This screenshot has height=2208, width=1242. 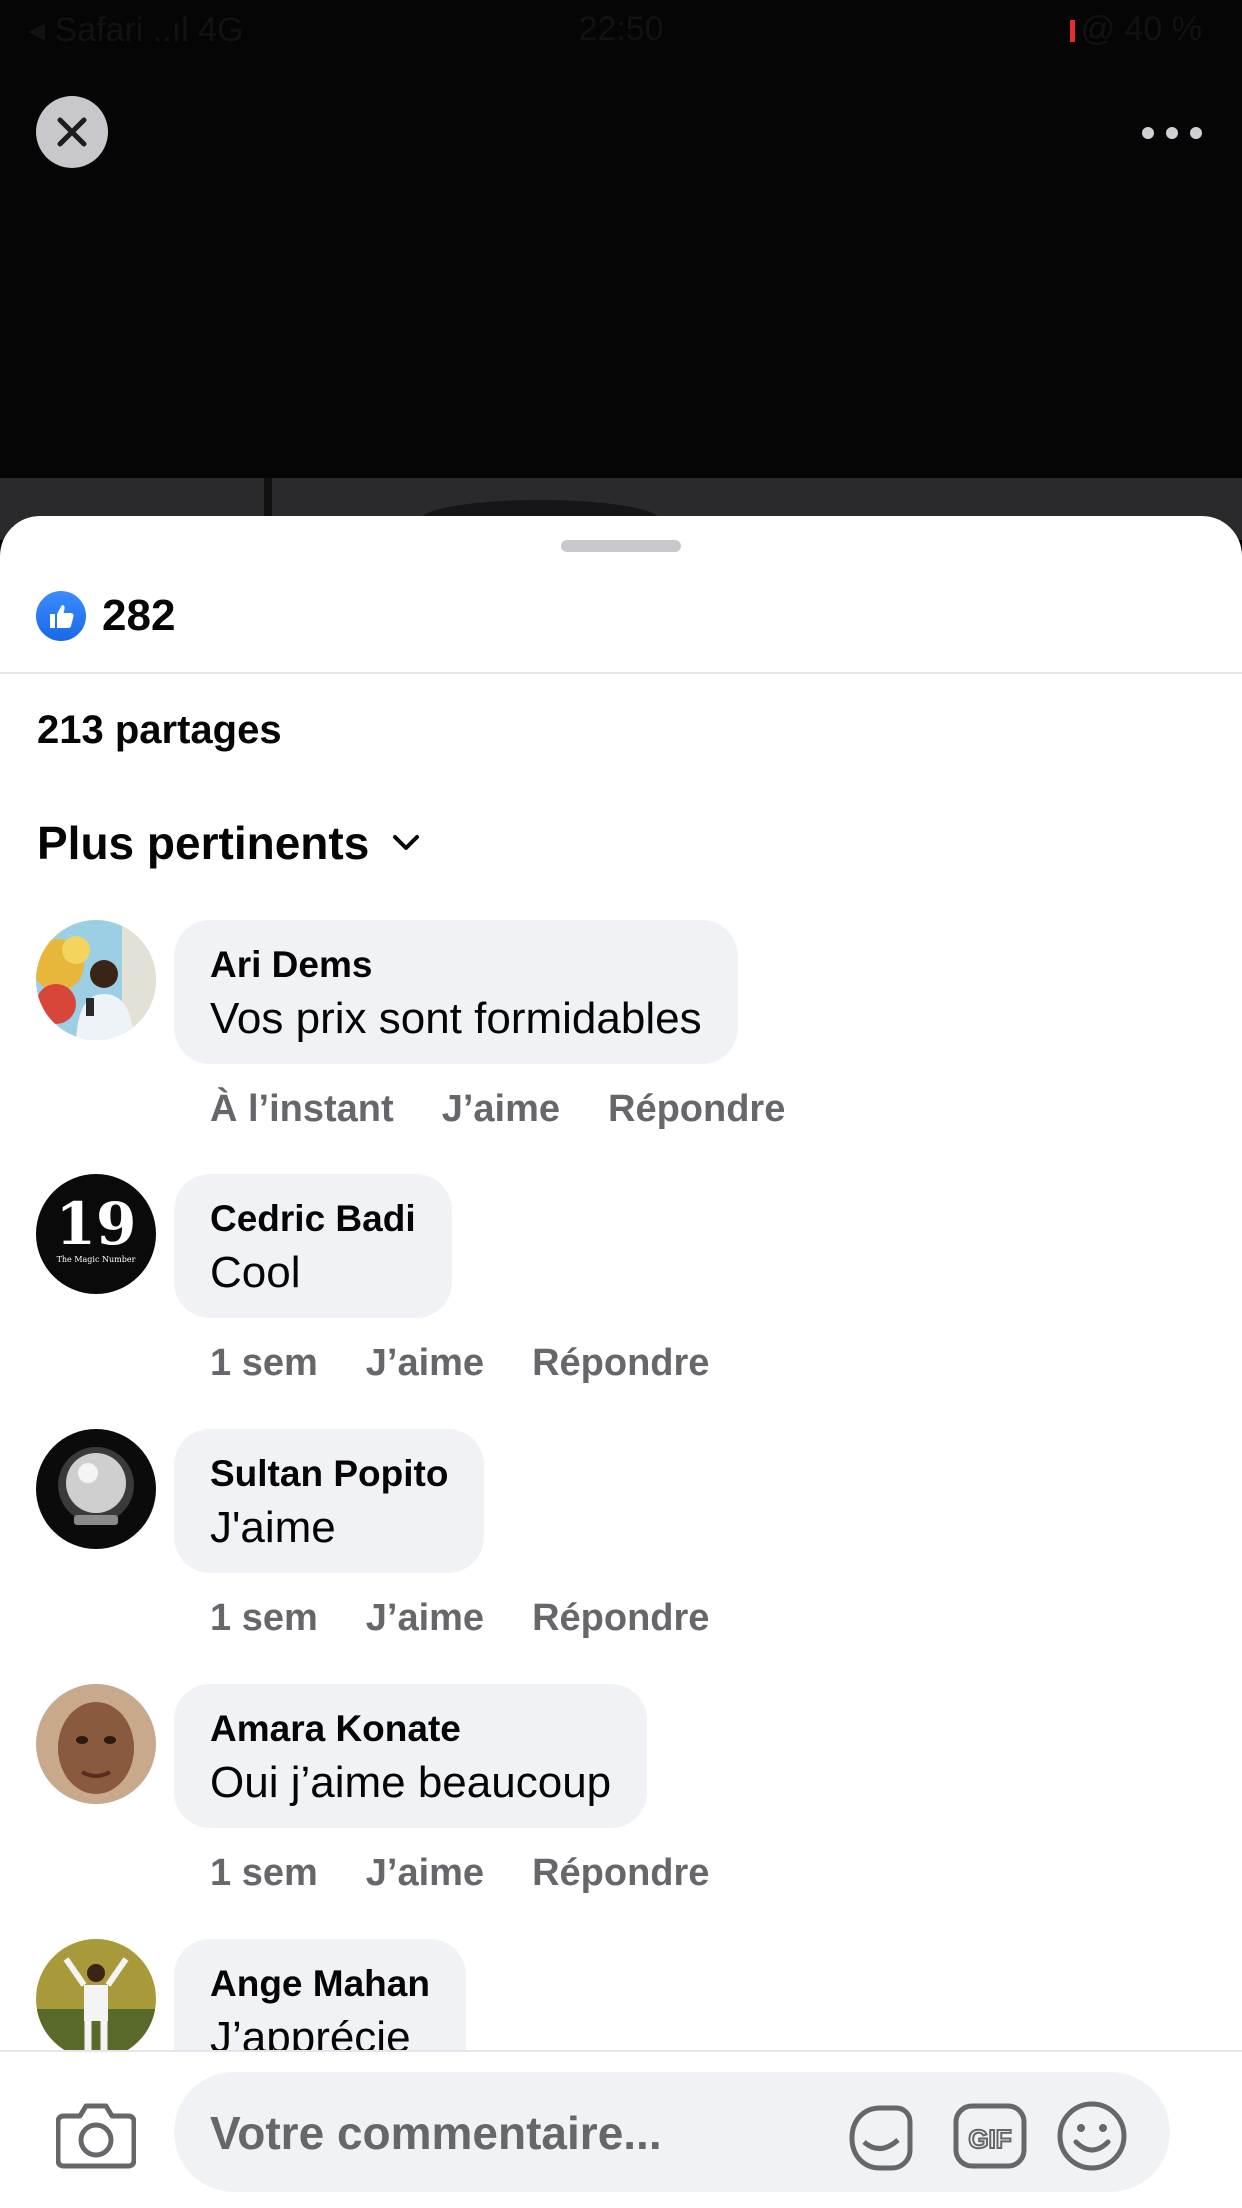 I want to click on comment-bubble: Ari Dems Vos prix sont formidables, so click(x=456, y=992).